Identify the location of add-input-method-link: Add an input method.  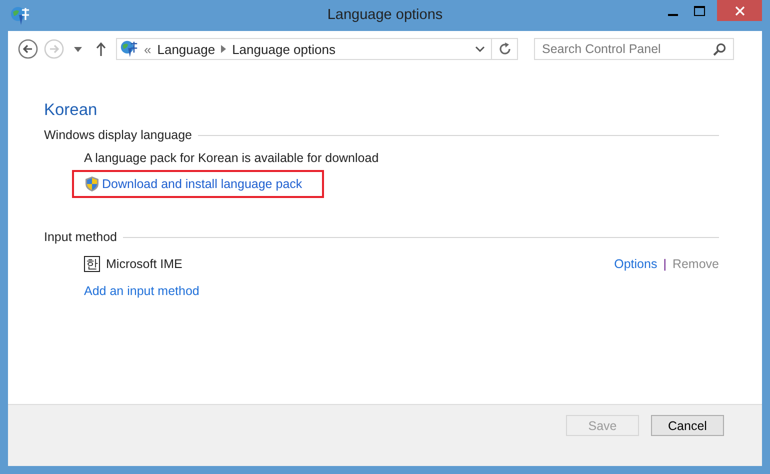
(142, 291).